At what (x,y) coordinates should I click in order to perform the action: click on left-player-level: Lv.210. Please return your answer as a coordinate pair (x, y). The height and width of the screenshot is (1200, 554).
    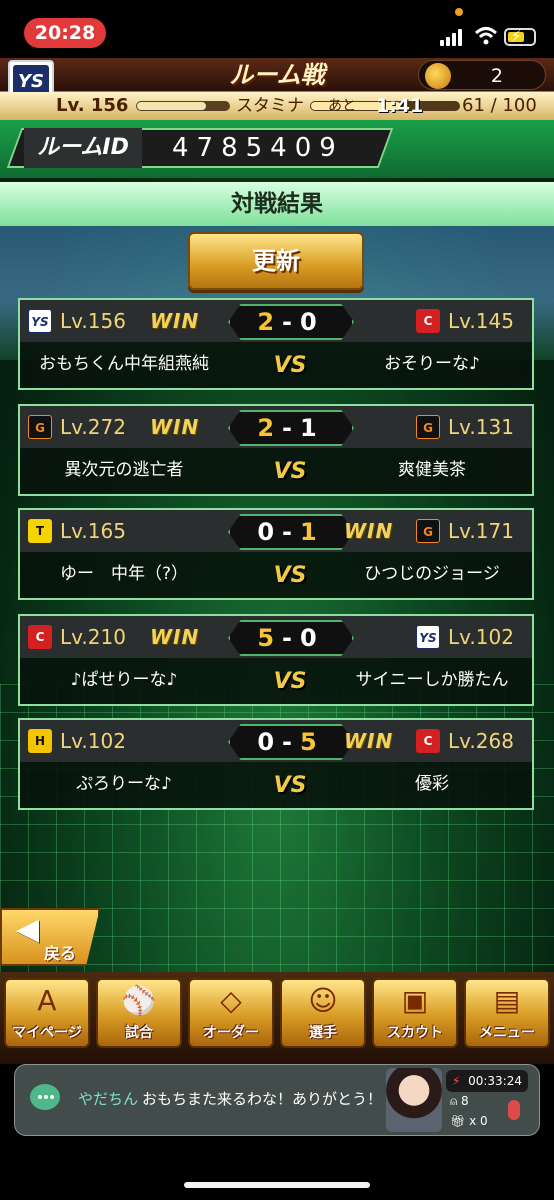
    Looking at the image, I should click on (93, 637).